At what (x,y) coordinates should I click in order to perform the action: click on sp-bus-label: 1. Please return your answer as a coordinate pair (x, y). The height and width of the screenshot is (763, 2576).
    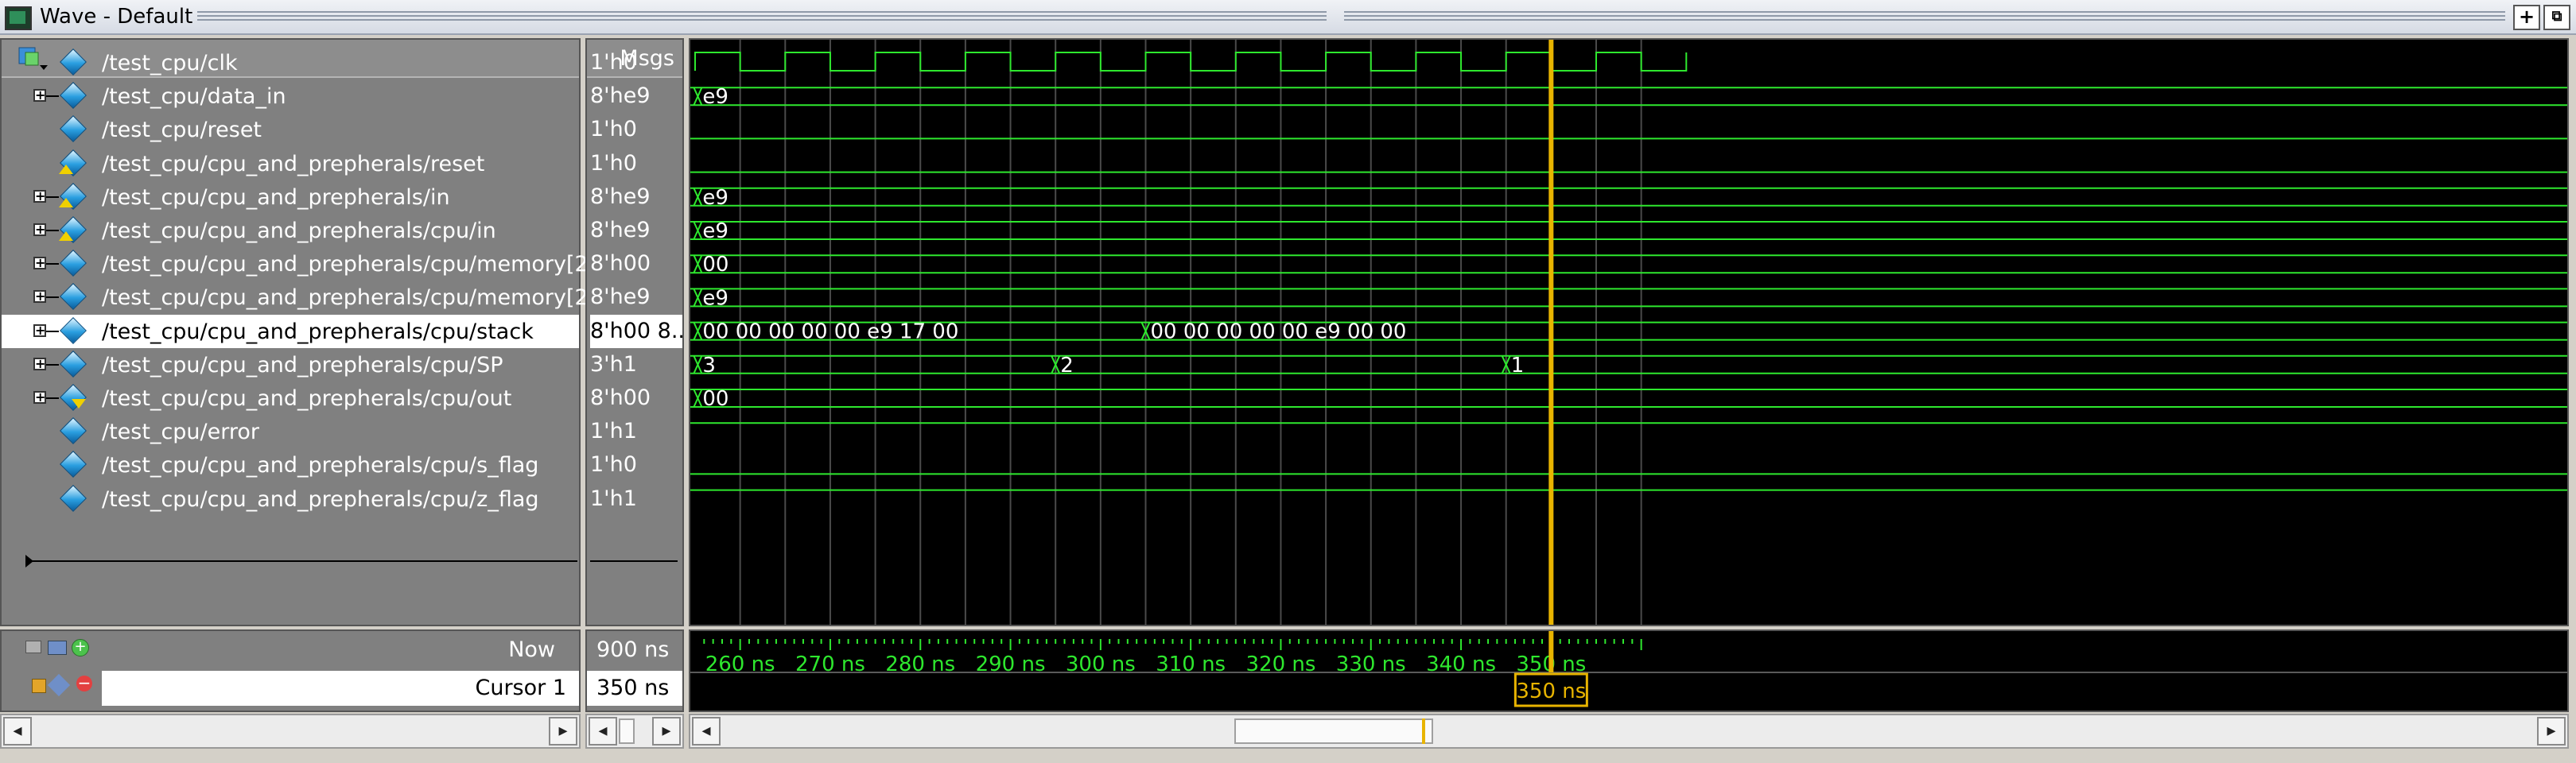
    Looking at the image, I should click on (1518, 366).